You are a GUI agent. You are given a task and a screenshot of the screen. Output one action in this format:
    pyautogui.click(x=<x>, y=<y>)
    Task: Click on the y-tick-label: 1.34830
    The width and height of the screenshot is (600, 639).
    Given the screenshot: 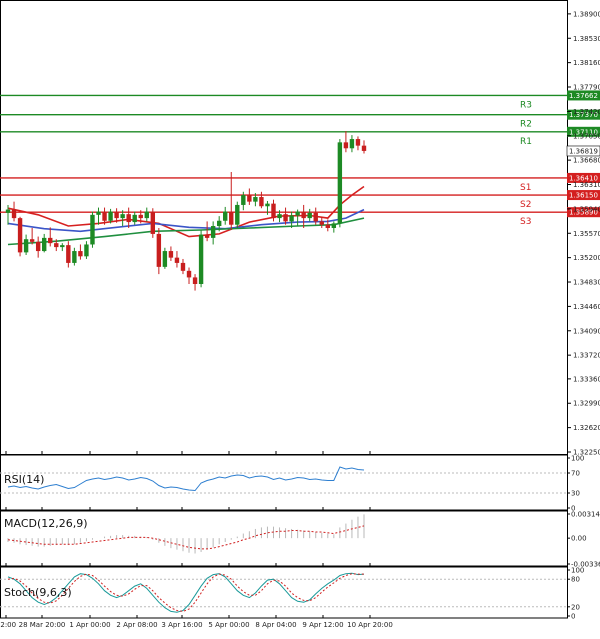 What is the action you would take?
    pyautogui.click(x=586, y=283)
    